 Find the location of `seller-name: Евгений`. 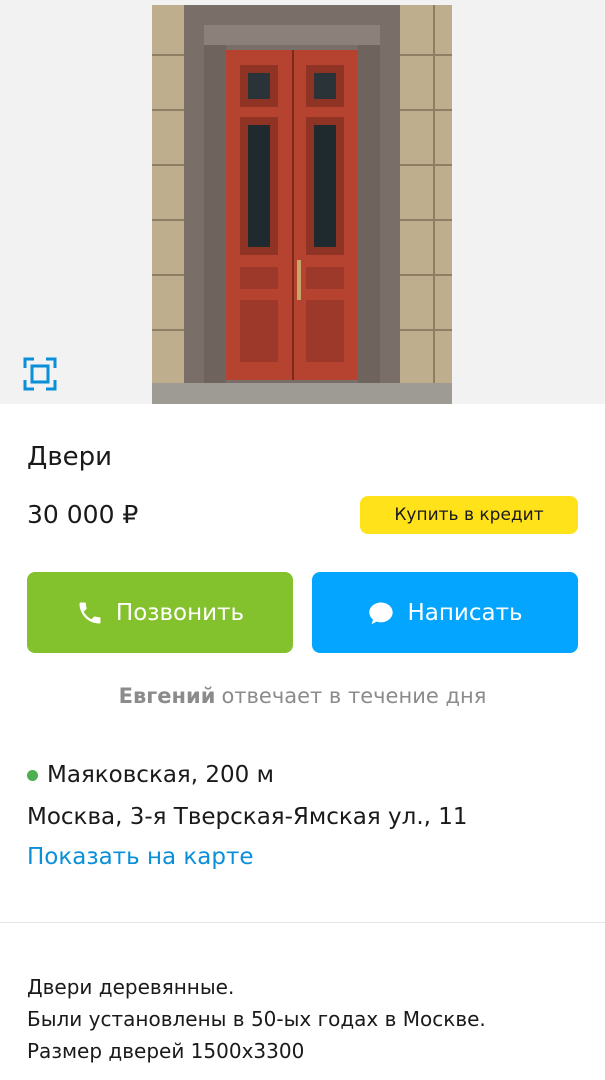

seller-name: Евгений is located at coordinates (167, 696).